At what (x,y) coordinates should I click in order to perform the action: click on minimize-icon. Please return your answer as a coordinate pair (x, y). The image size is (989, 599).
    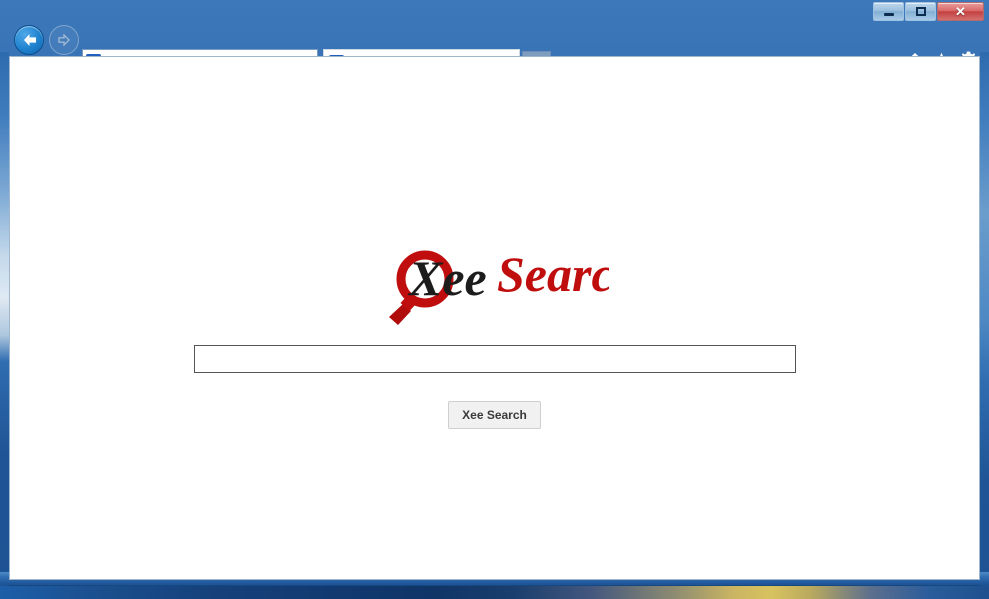
    Looking at the image, I should click on (888, 14).